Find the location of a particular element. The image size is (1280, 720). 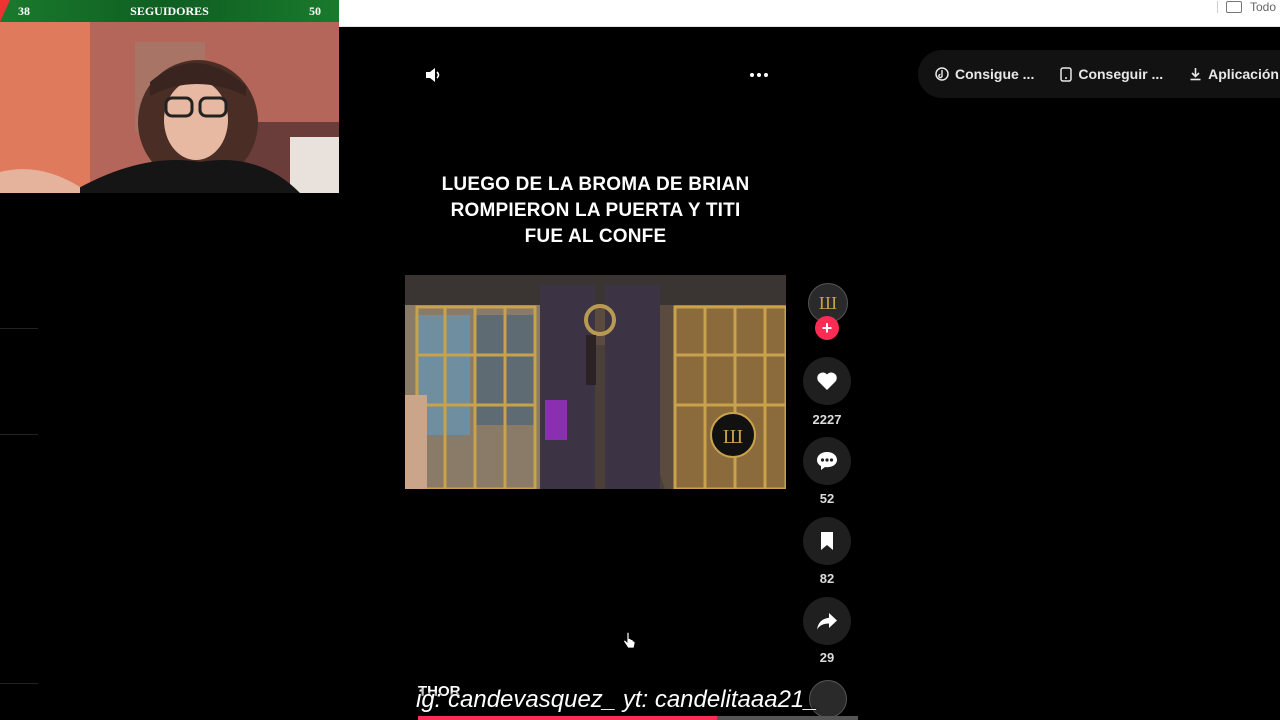

more-options-icon is located at coordinates (759, 75).